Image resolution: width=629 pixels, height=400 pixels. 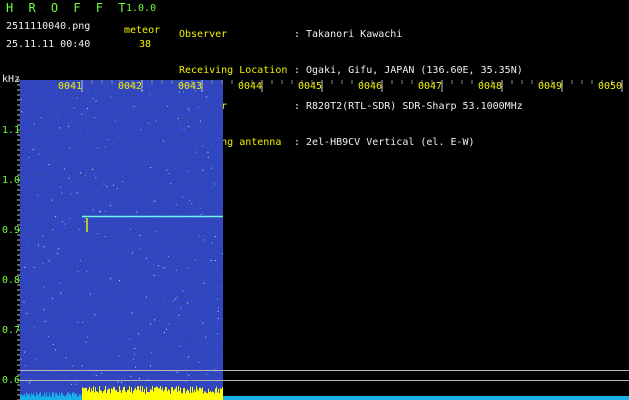 What do you see at coordinates (190, 86) in the screenshot?
I see `time-tick-label: 0043` at bounding box center [190, 86].